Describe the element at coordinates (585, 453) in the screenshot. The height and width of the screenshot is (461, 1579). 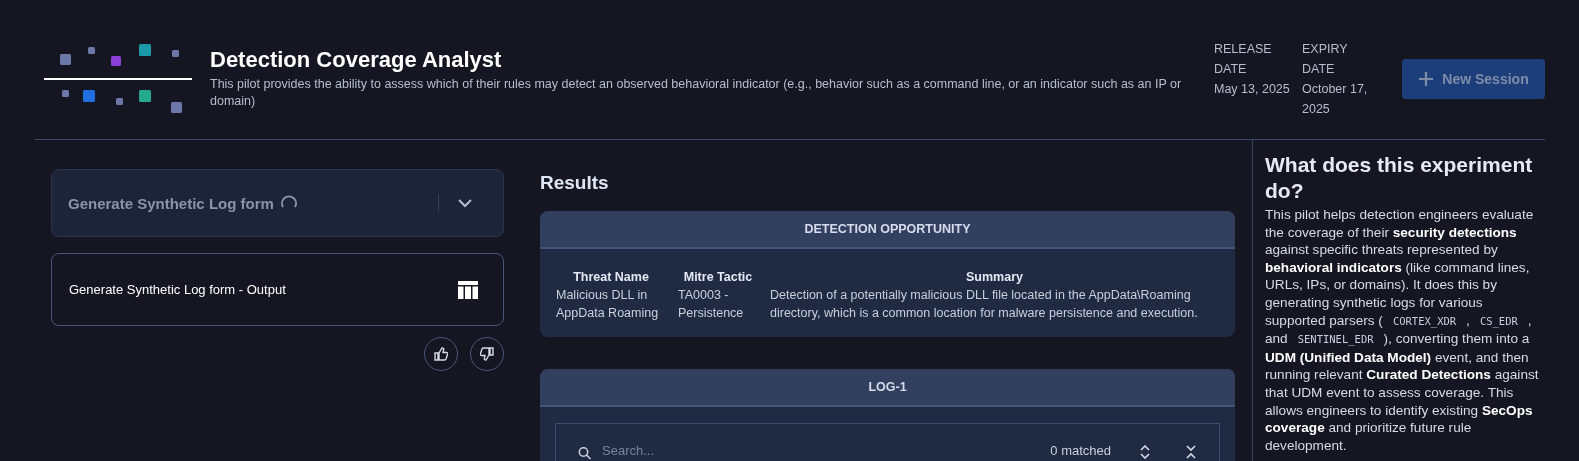
I see `search-icon` at that location.